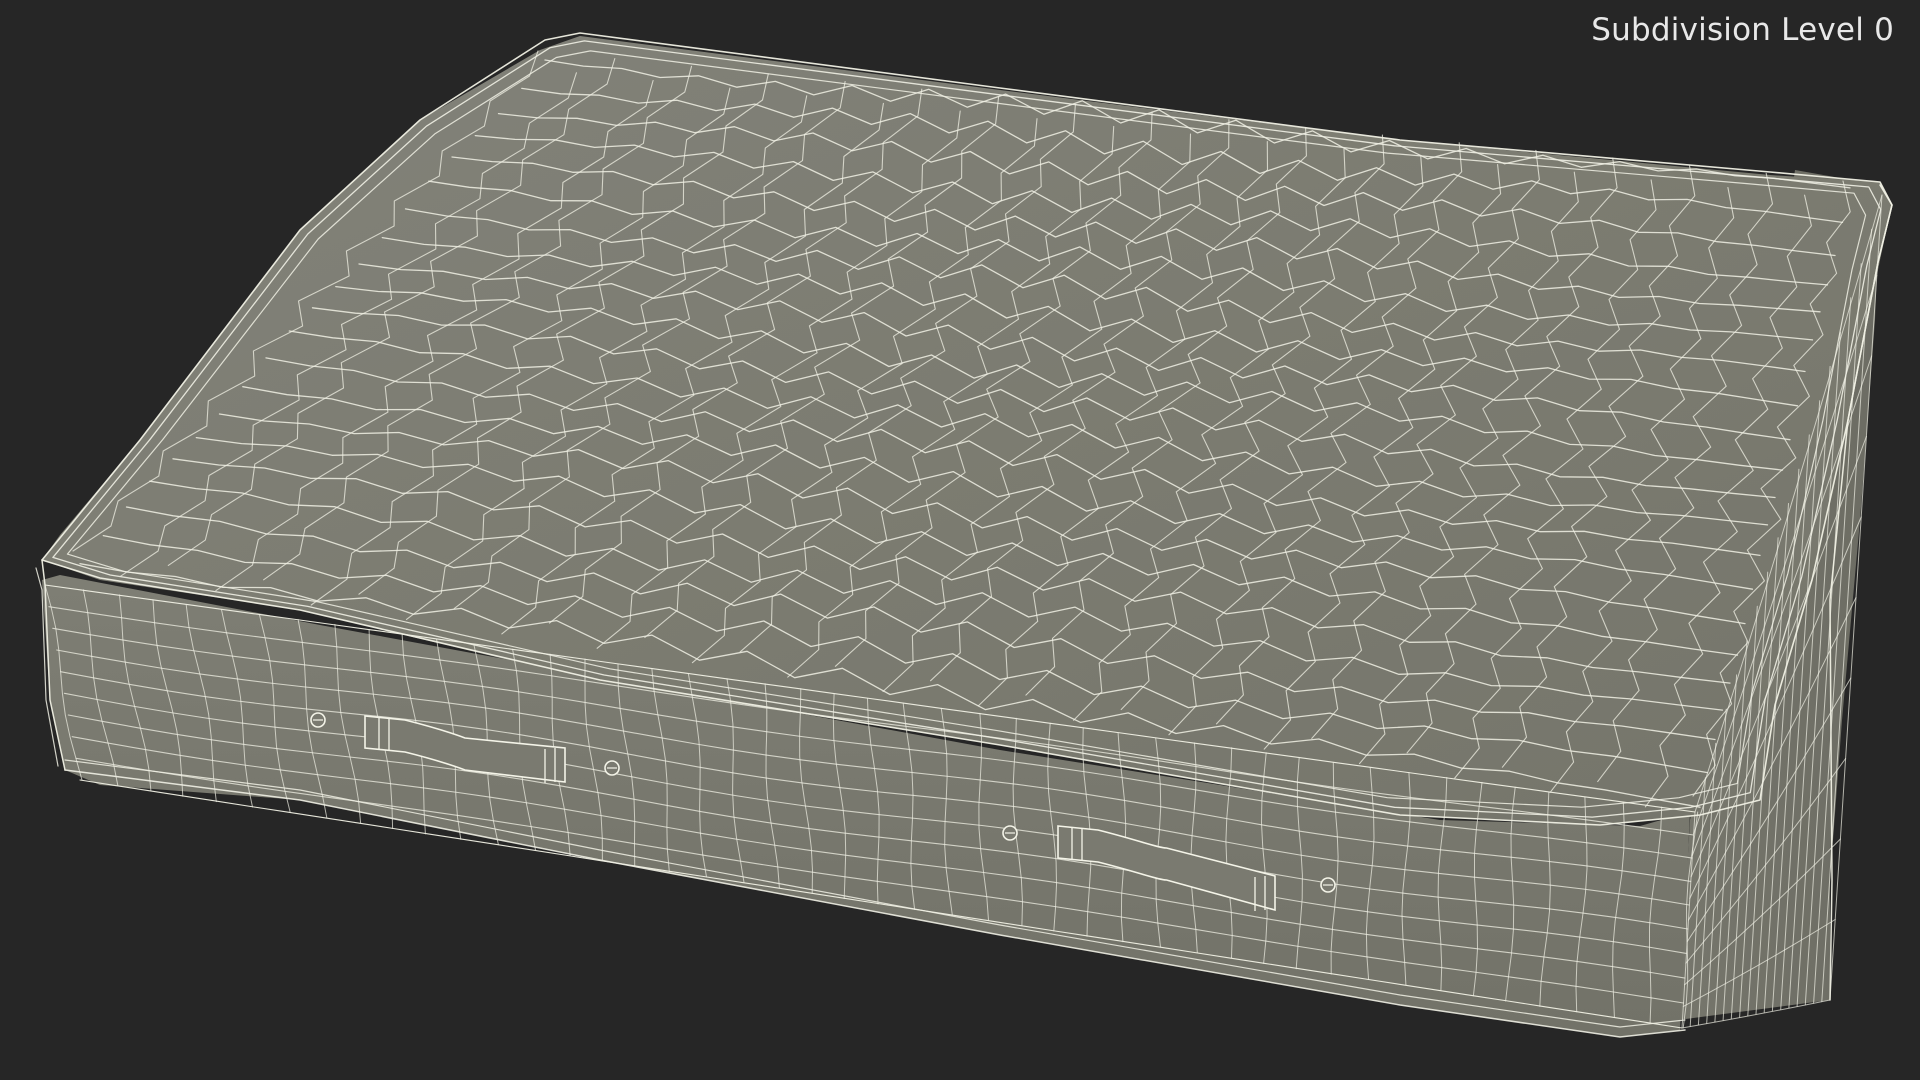 The image size is (1920, 1080). Describe the element at coordinates (1742, 30) in the screenshot. I see `subdivision-level-label: Subdivision Level 0` at that location.